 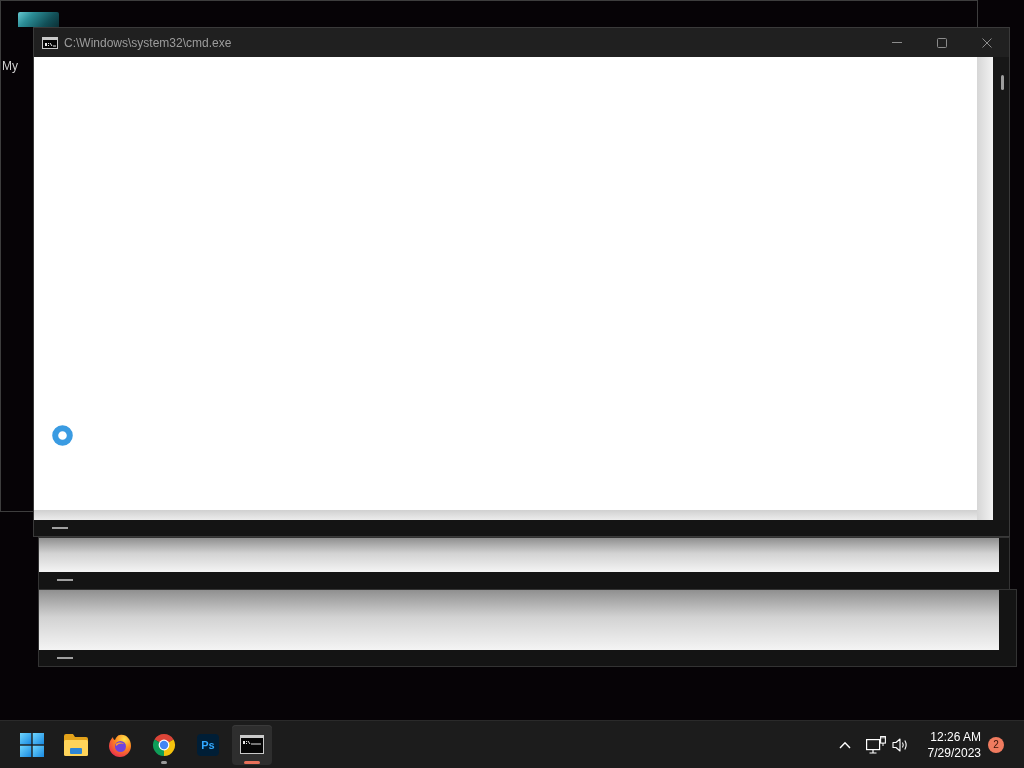 I want to click on clock-button: 12:26 AM 7/29/2023, so click(x=951, y=744).